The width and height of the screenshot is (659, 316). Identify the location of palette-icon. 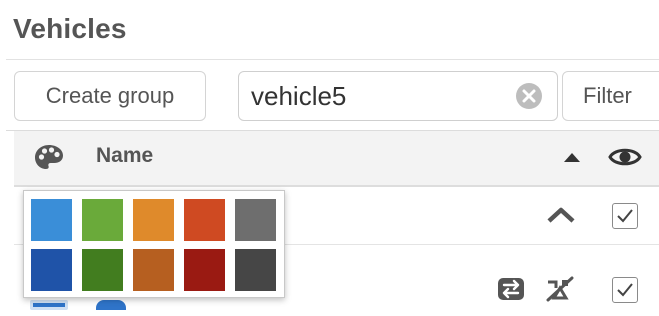
(49, 158).